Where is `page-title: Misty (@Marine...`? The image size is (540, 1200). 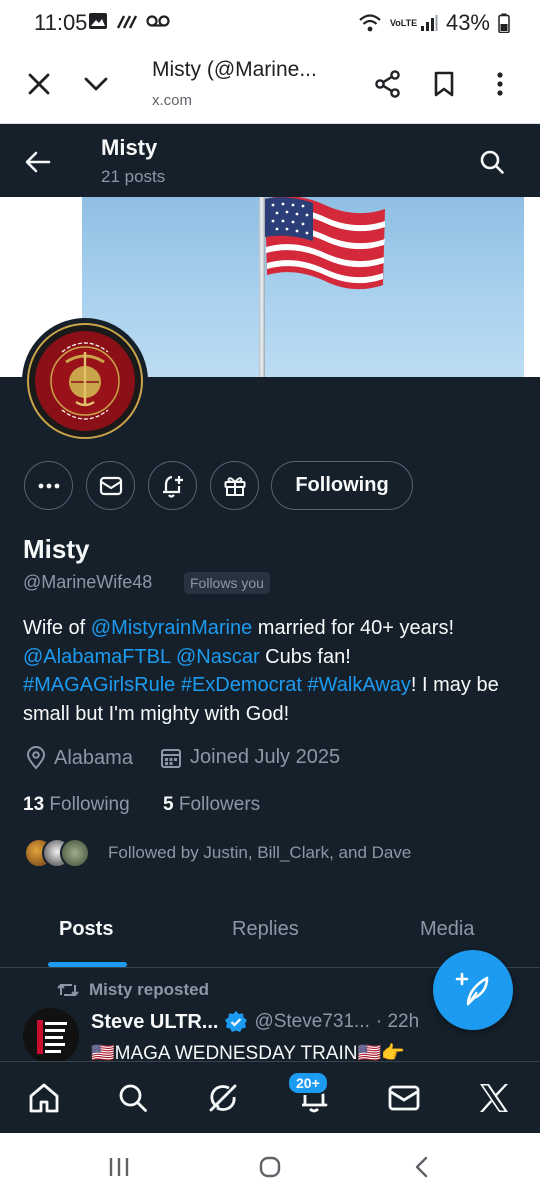
page-title: Misty (@Marine... is located at coordinates (234, 69).